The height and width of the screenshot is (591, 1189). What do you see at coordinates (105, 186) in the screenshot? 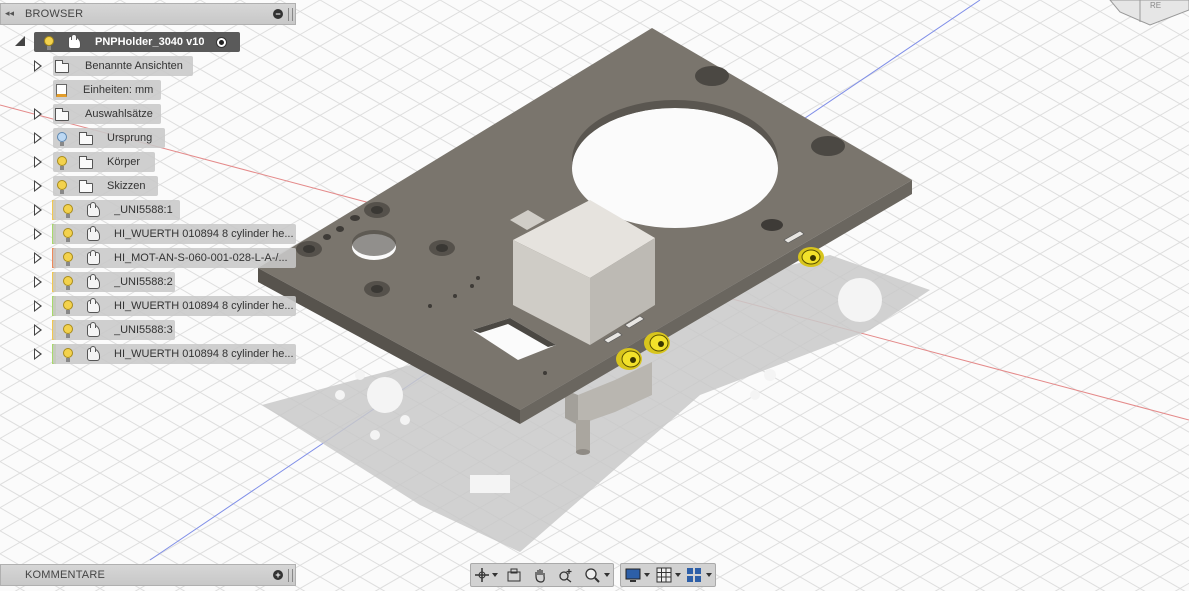
I see `tree-item-chip: Skizzen` at bounding box center [105, 186].